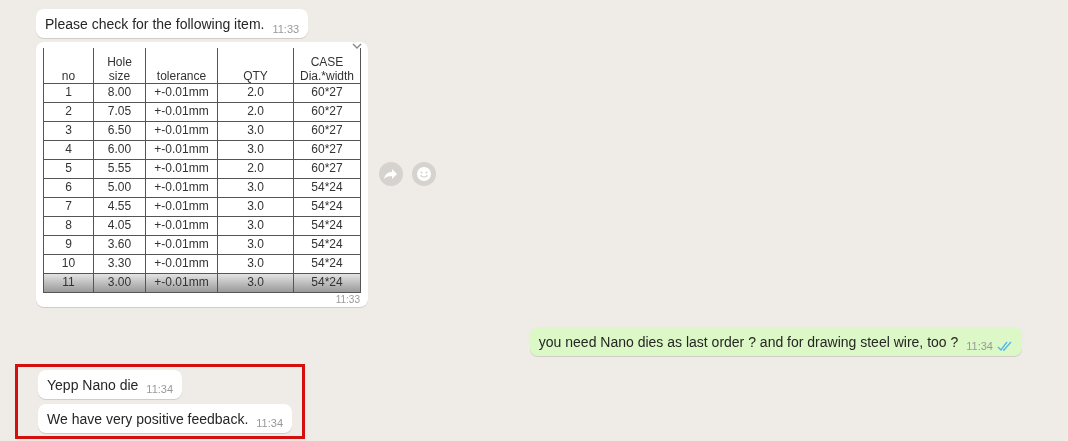 Image resolution: width=1068 pixels, height=441 pixels. I want to click on table-cell: 6, so click(68, 187).